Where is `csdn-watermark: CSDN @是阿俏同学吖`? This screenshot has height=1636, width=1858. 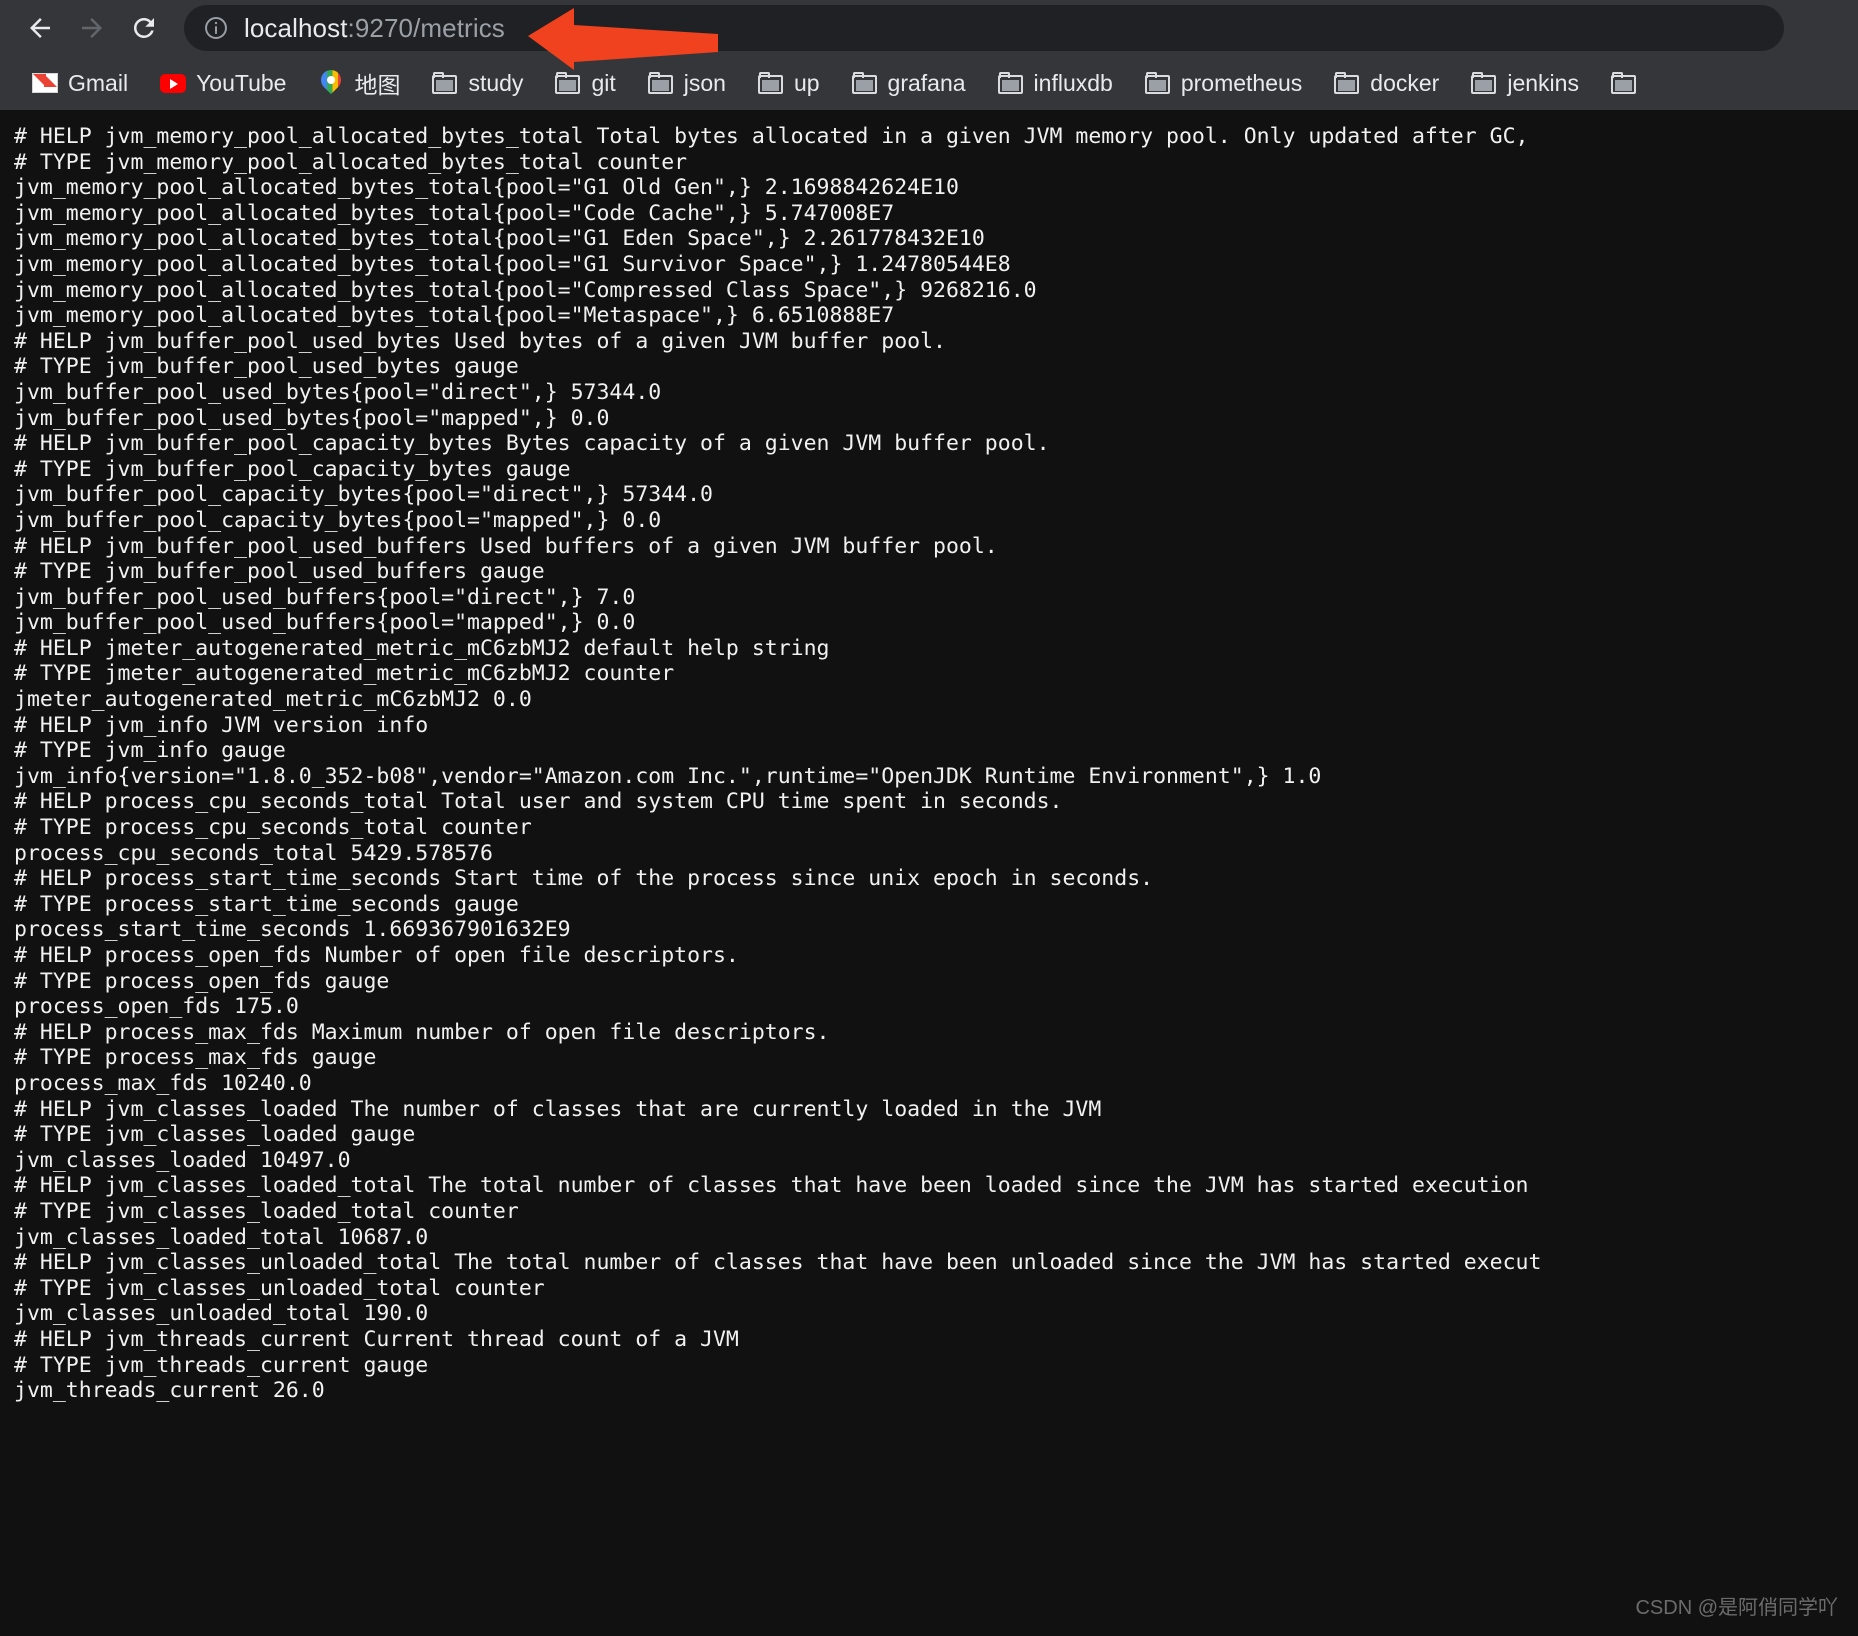 csdn-watermark: CSDN @是阿俏同学吖 is located at coordinates (1736, 1608).